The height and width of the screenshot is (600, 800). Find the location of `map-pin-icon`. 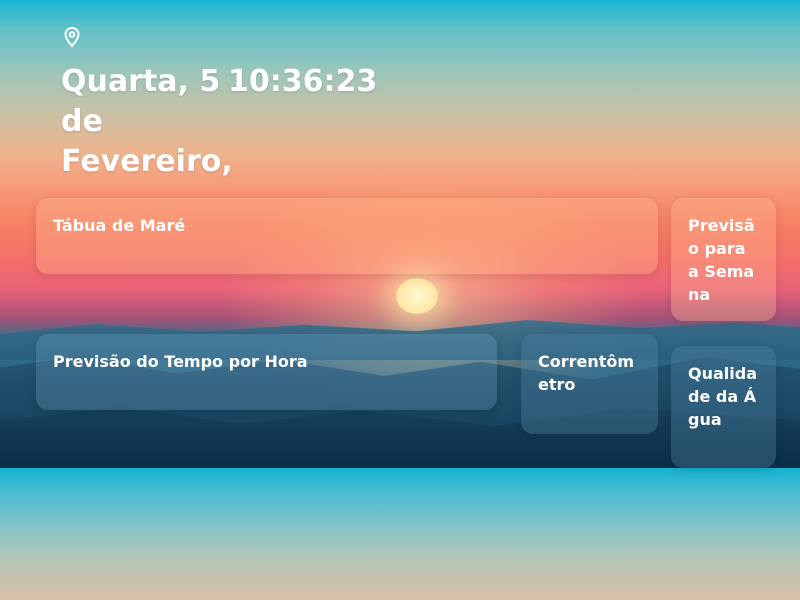

map-pin-icon is located at coordinates (72, 37).